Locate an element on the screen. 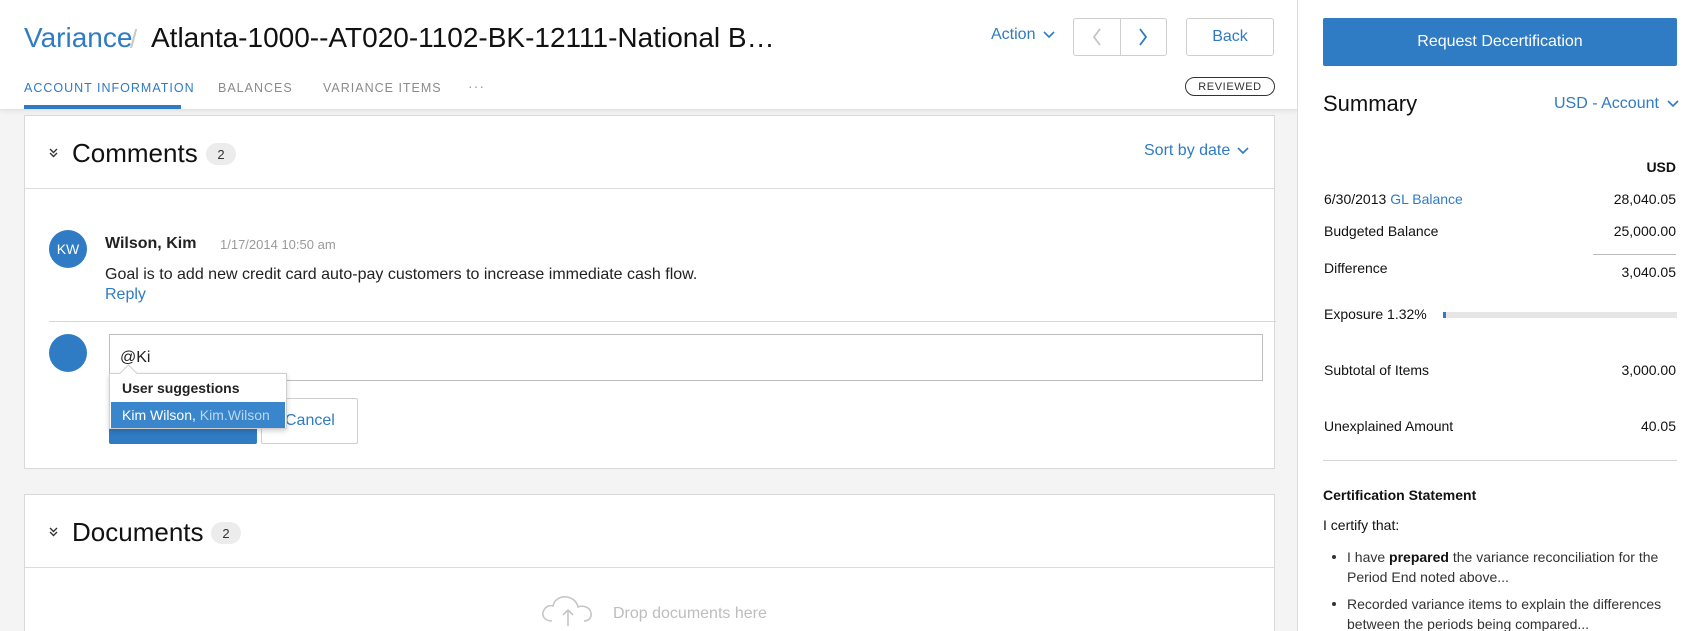 The width and height of the screenshot is (1700, 631). action-menu-button: Action is located at coordinates (1023, 35).